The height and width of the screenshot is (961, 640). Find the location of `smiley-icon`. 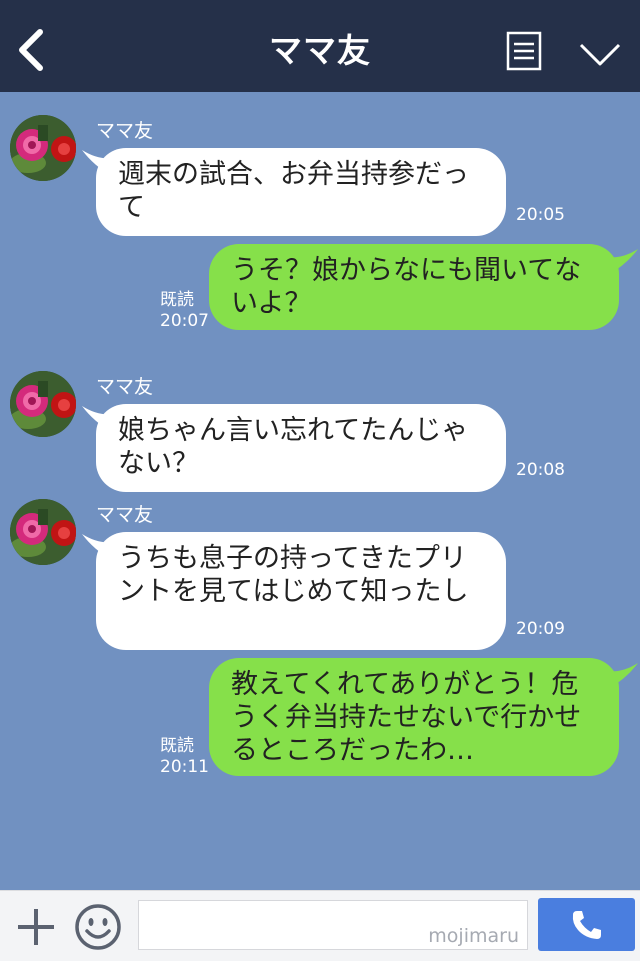

smiley-icon is located at coordinates (98, 927).